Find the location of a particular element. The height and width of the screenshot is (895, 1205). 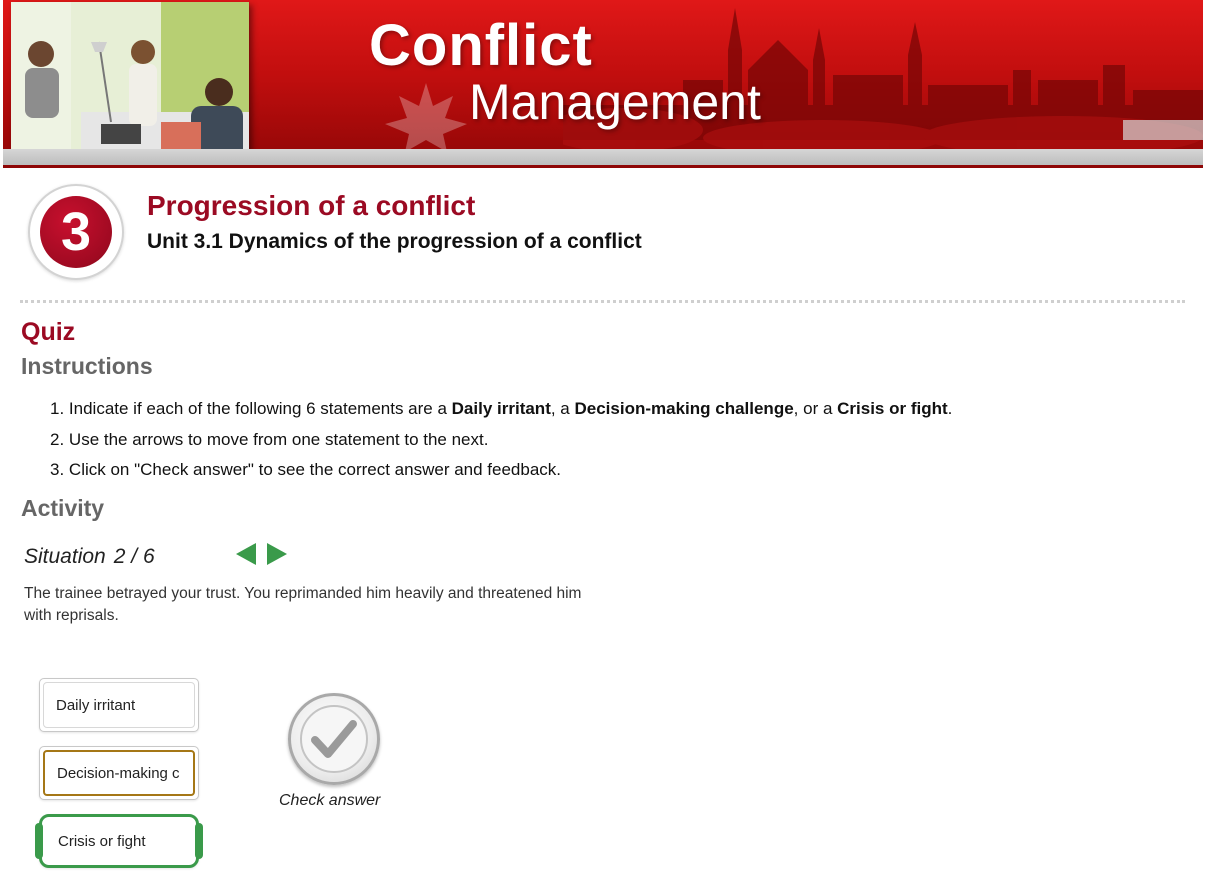

situation-total: 6 is located at coordinates (148, 556).